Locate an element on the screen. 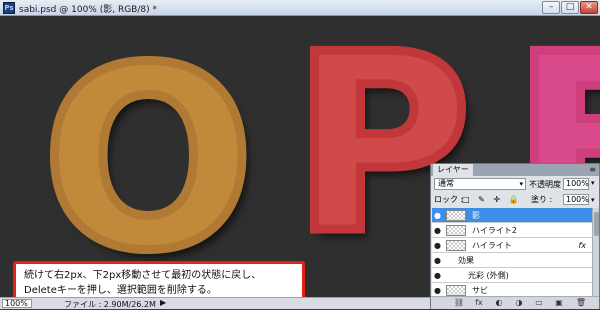 The width and height of the screenshot is (600, 310). photoshop-app-icon: Ps is located at coordinates (9, 8).